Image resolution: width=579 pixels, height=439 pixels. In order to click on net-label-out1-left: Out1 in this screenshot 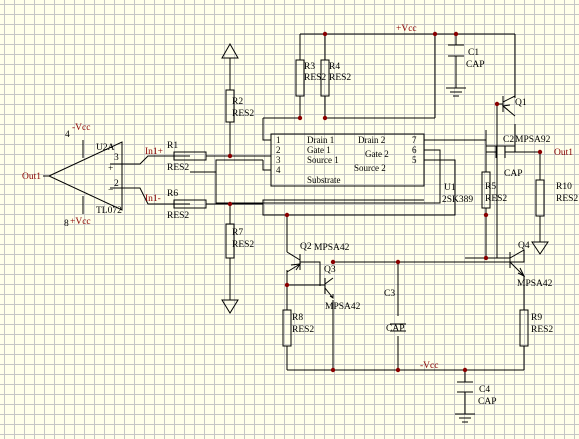, I will do `click(31, 177)`.